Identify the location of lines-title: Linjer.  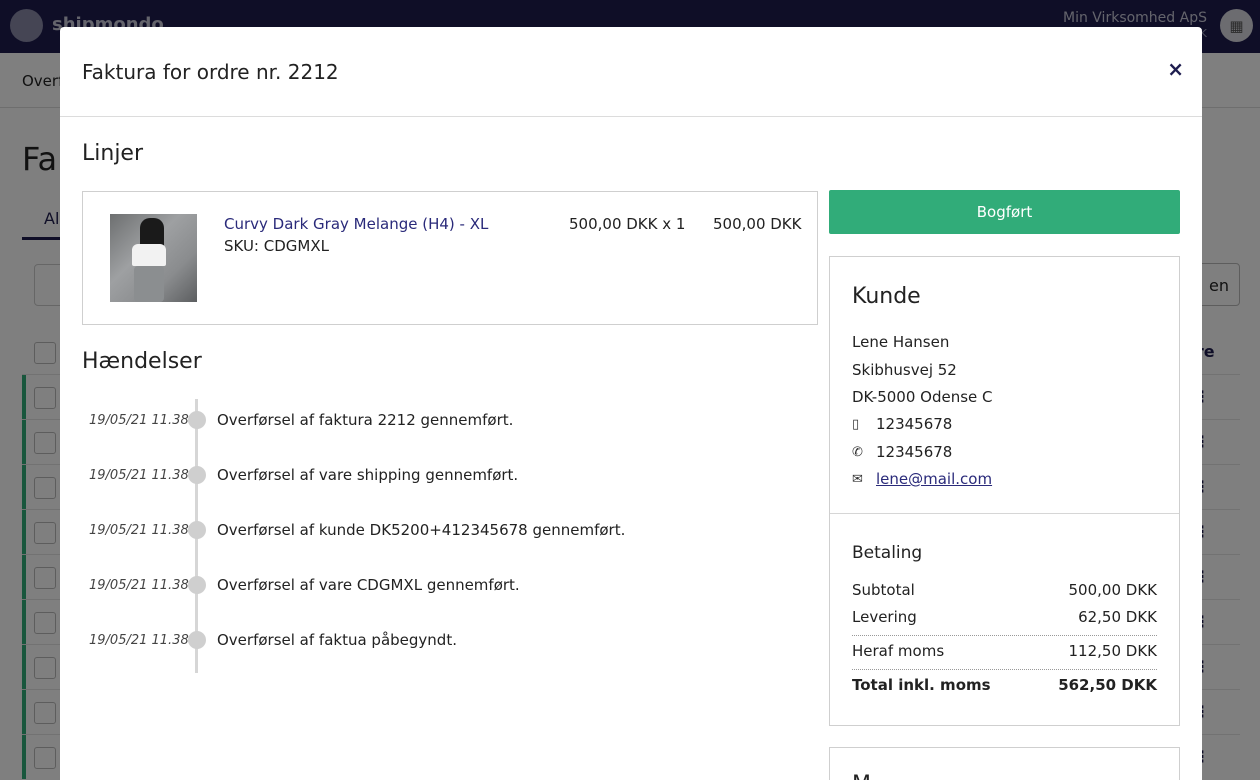
(113, 153).